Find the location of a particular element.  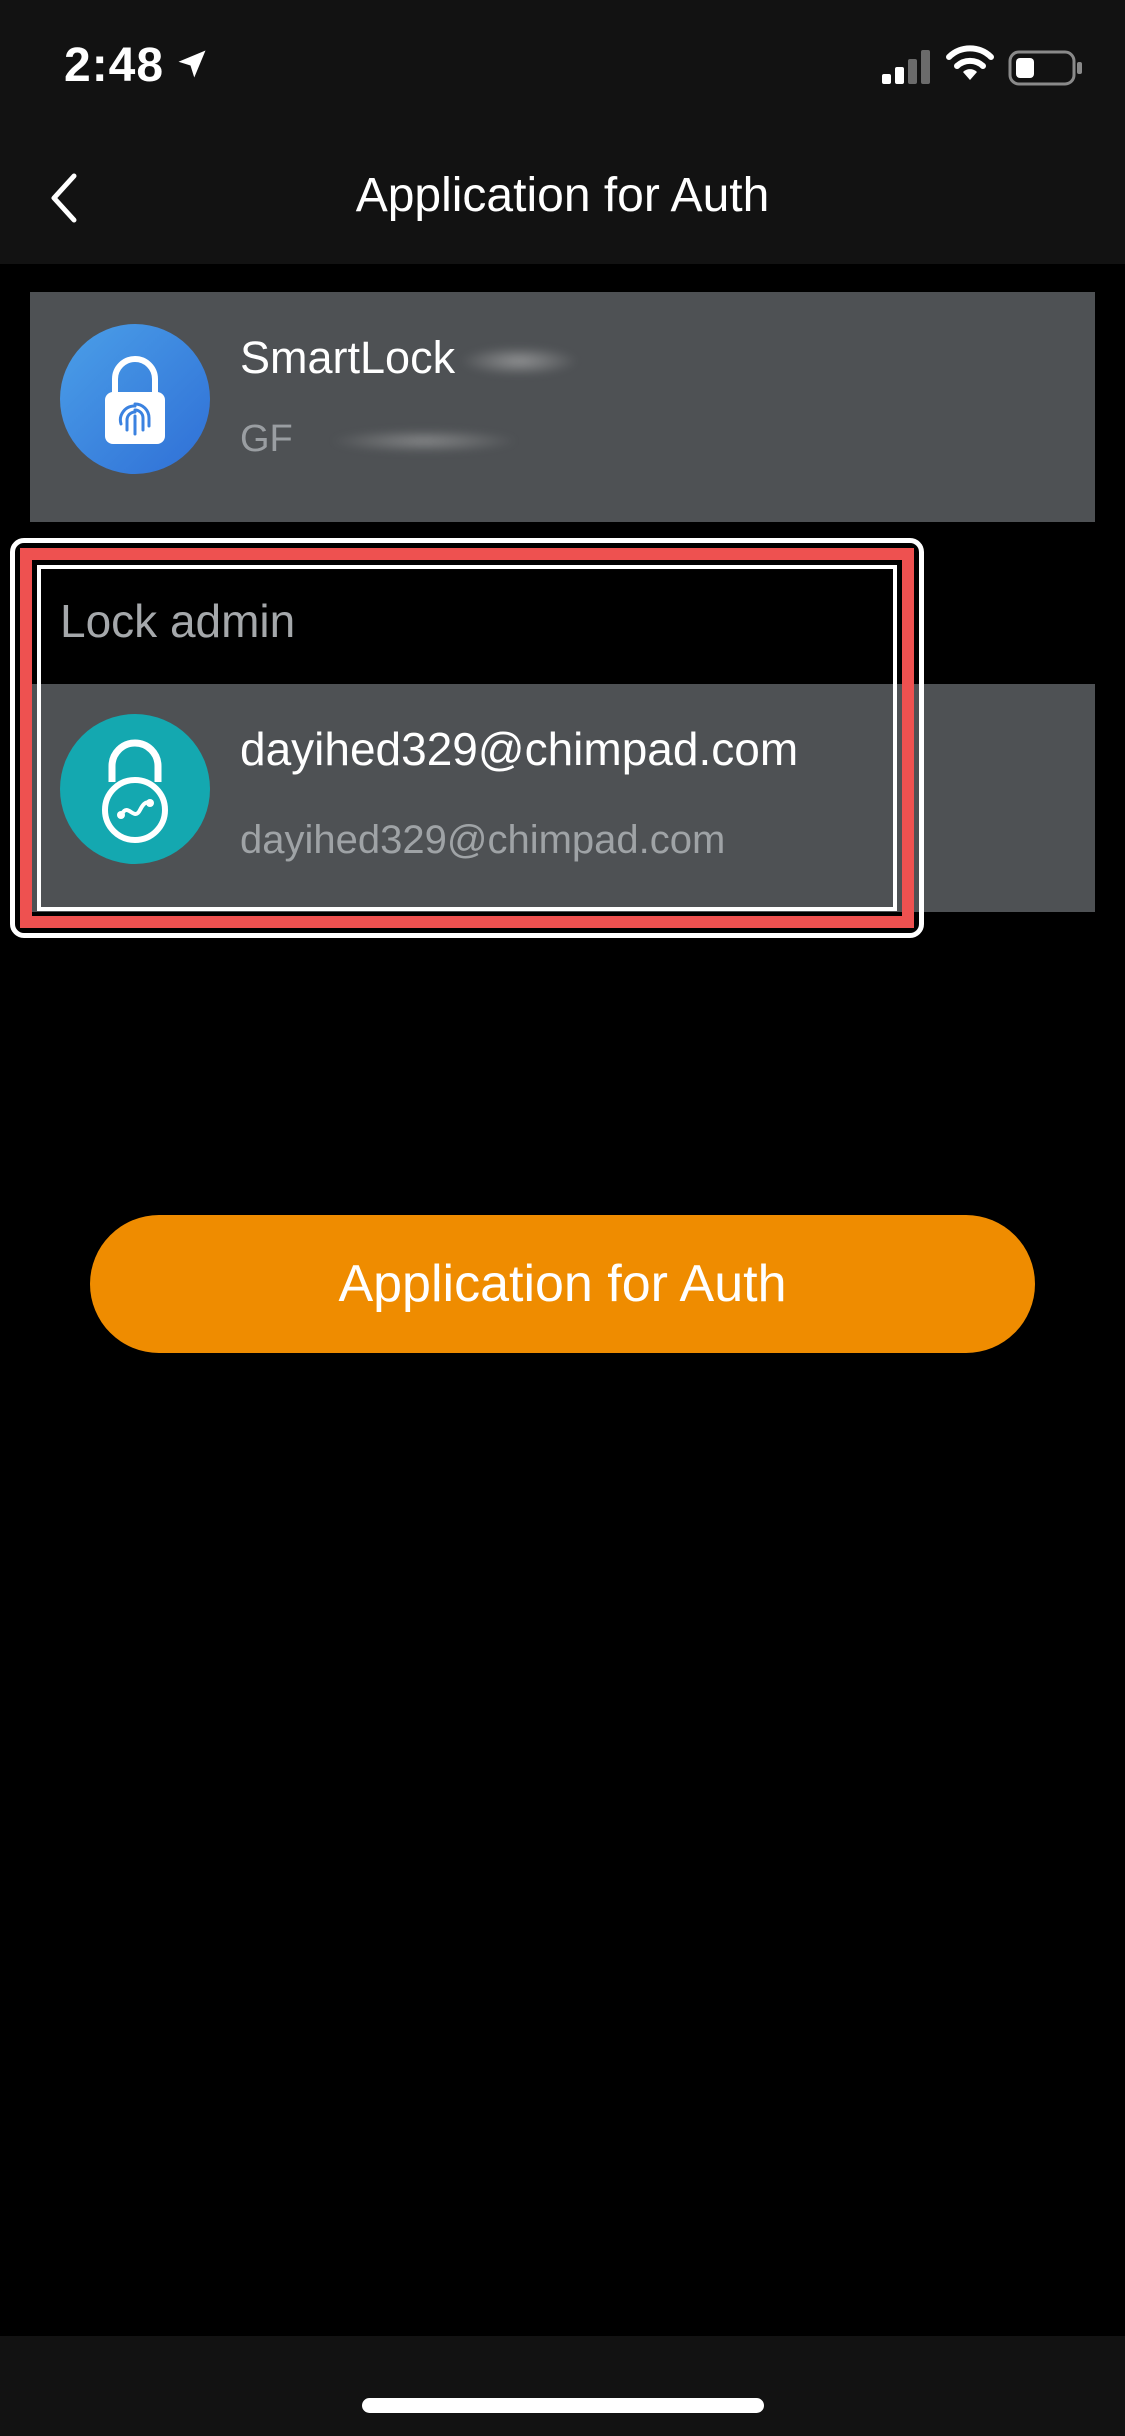

status-time: 2:48 is located at coordinates (114, 65).